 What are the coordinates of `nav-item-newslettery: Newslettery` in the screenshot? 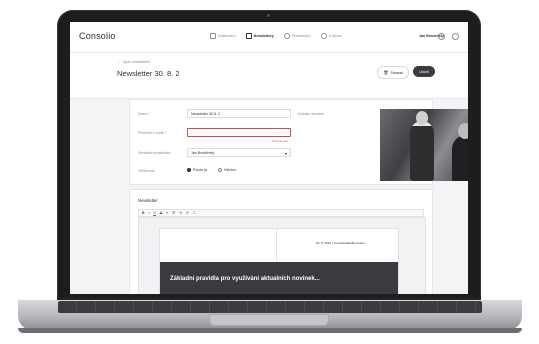 It's located at (259, 36).